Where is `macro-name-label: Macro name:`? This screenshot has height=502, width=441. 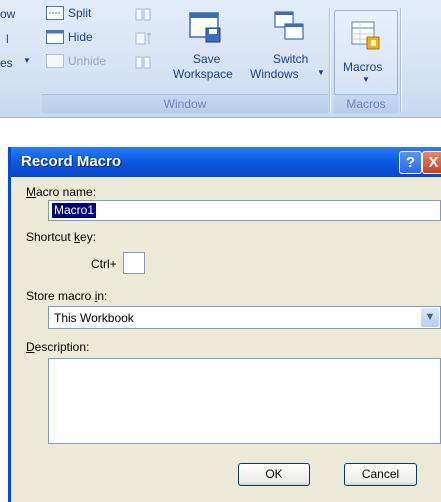
macro-name-label: Macro name: is located at coordinates (61, 192).